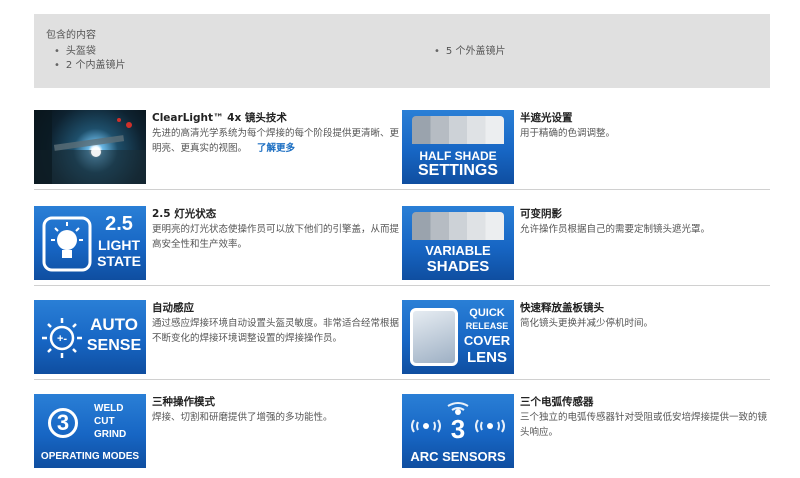 The image size is (800, 478). Describe the element at coordinates (242, 417) in the screenshot. I see `feature-desc: 焊接、切割和研磨提供了增强的多功能性。` at that location.